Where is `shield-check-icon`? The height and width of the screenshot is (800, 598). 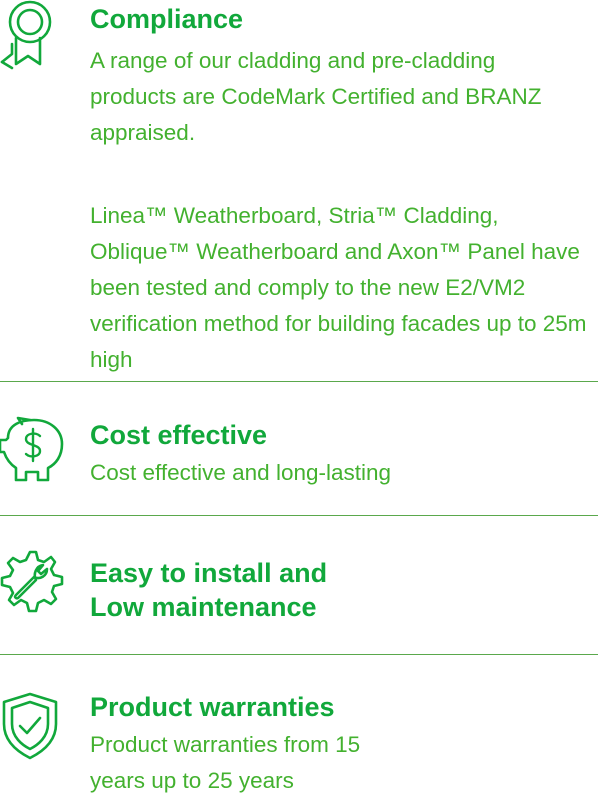
shield-check-icon is located at coordinates (31, 726).